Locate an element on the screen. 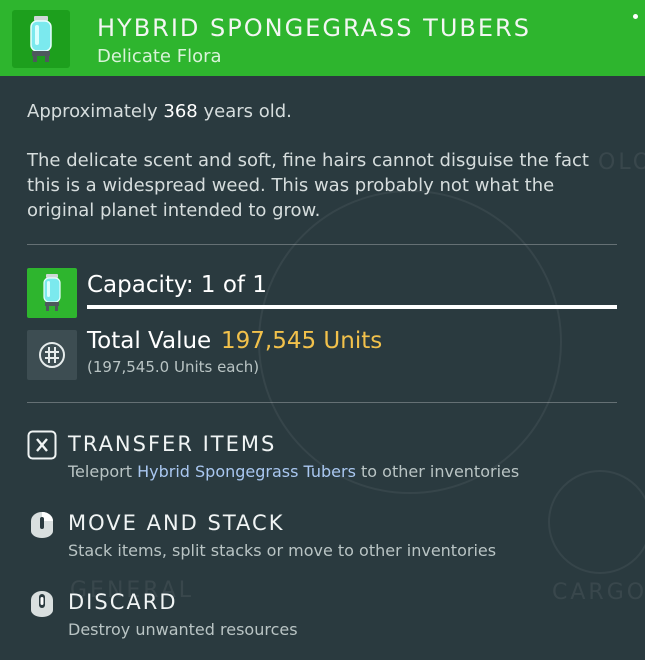  transfer-desc-prefix: Teleport is located at coordinates (100, 471).